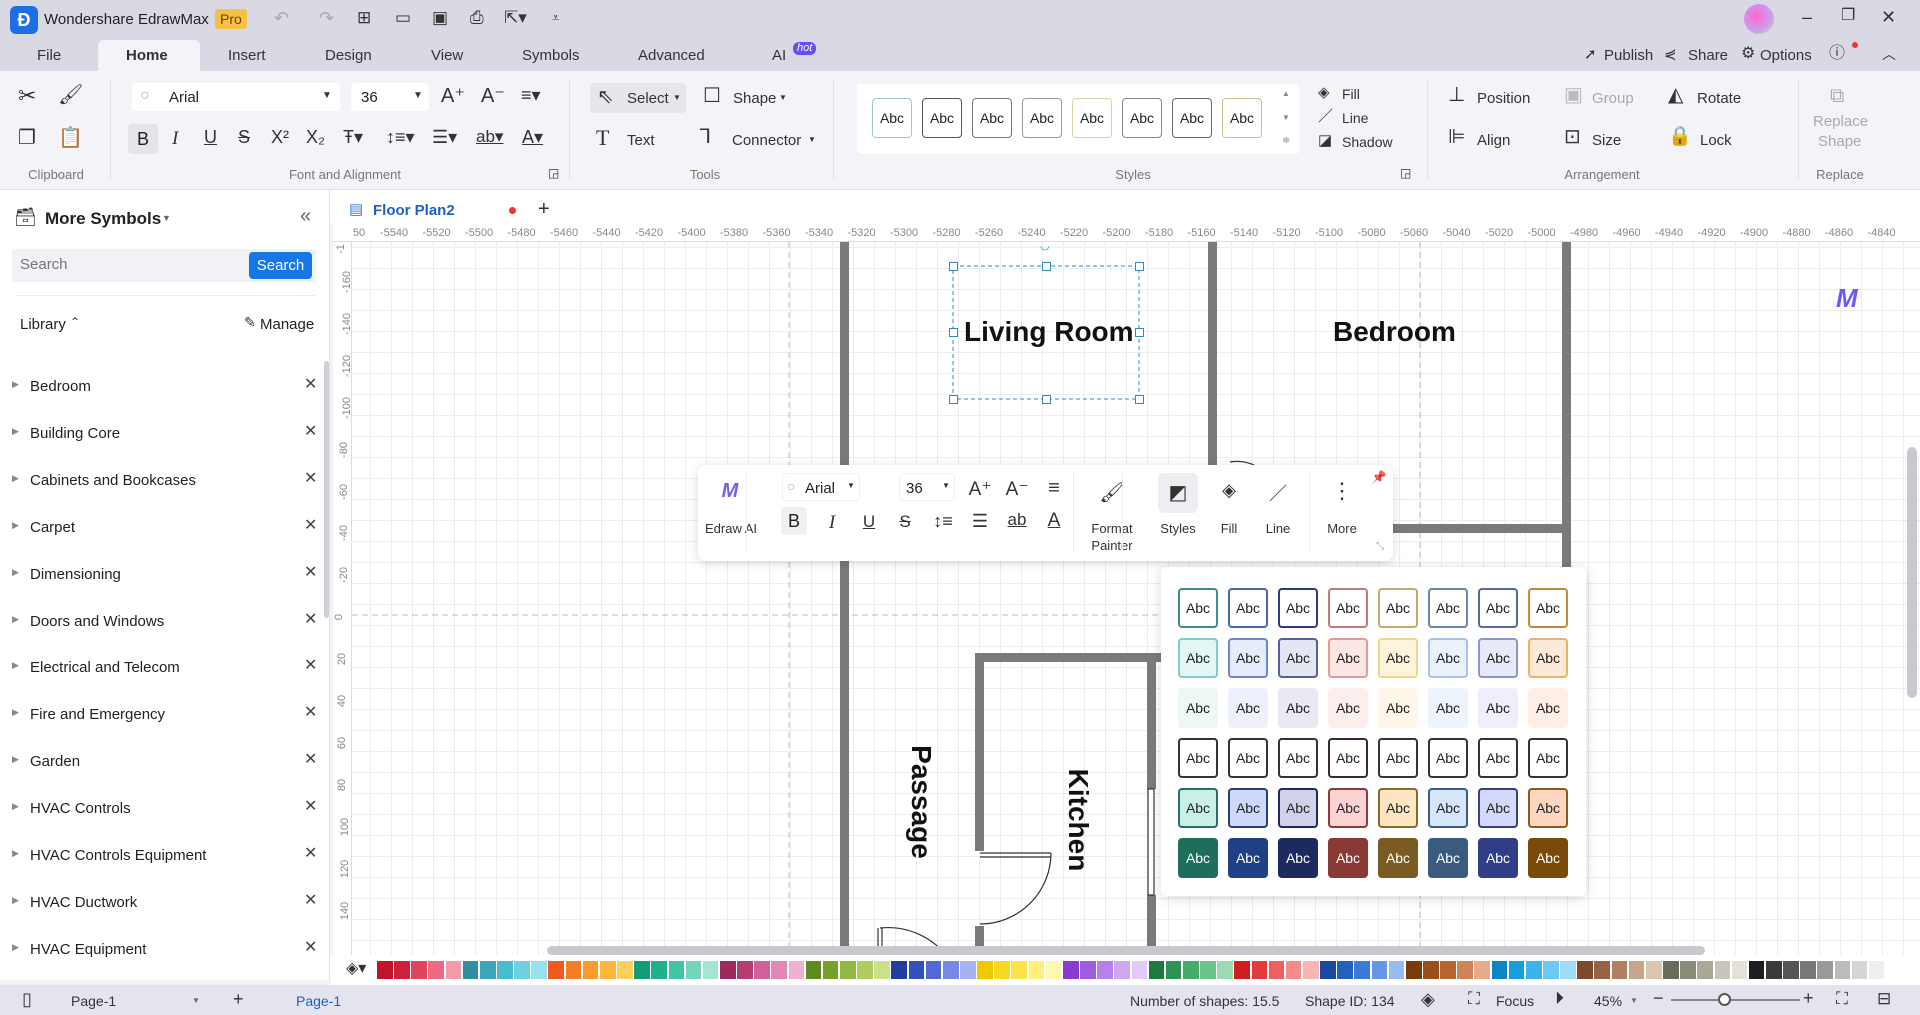 Image resolution: width=1920 pixels, height=1015 pixels. What do you see at coordinates (103, 218) in the screenshot?
I see `sidebar-title: More Symbols` at bounding box center [103, 218].